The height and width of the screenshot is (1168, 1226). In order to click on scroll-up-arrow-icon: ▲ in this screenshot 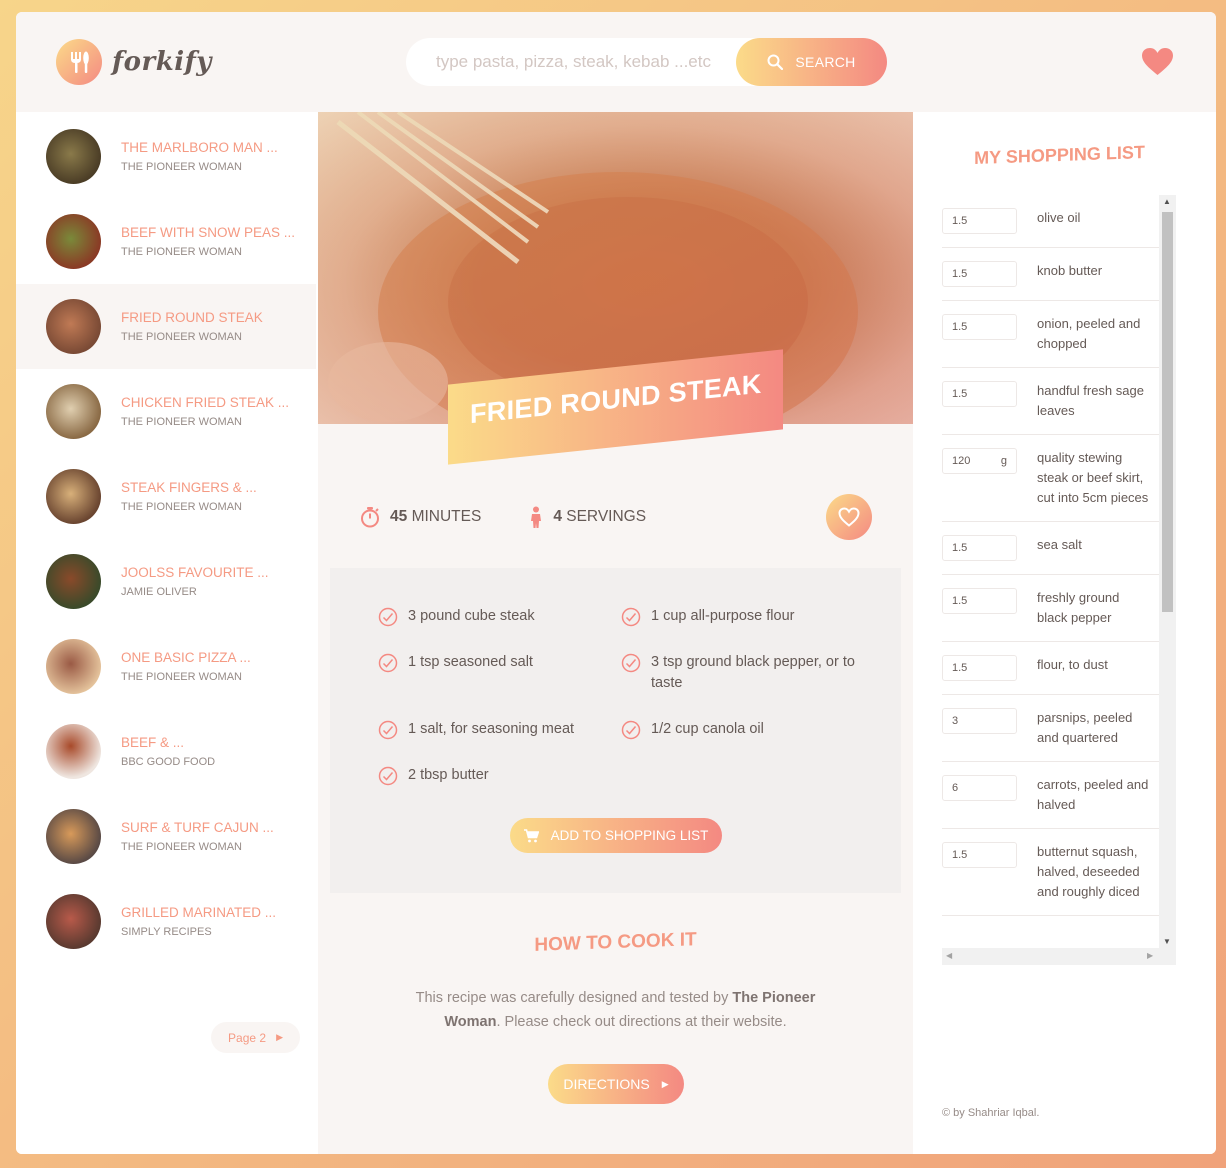, I will do `click(1167, 201)`.